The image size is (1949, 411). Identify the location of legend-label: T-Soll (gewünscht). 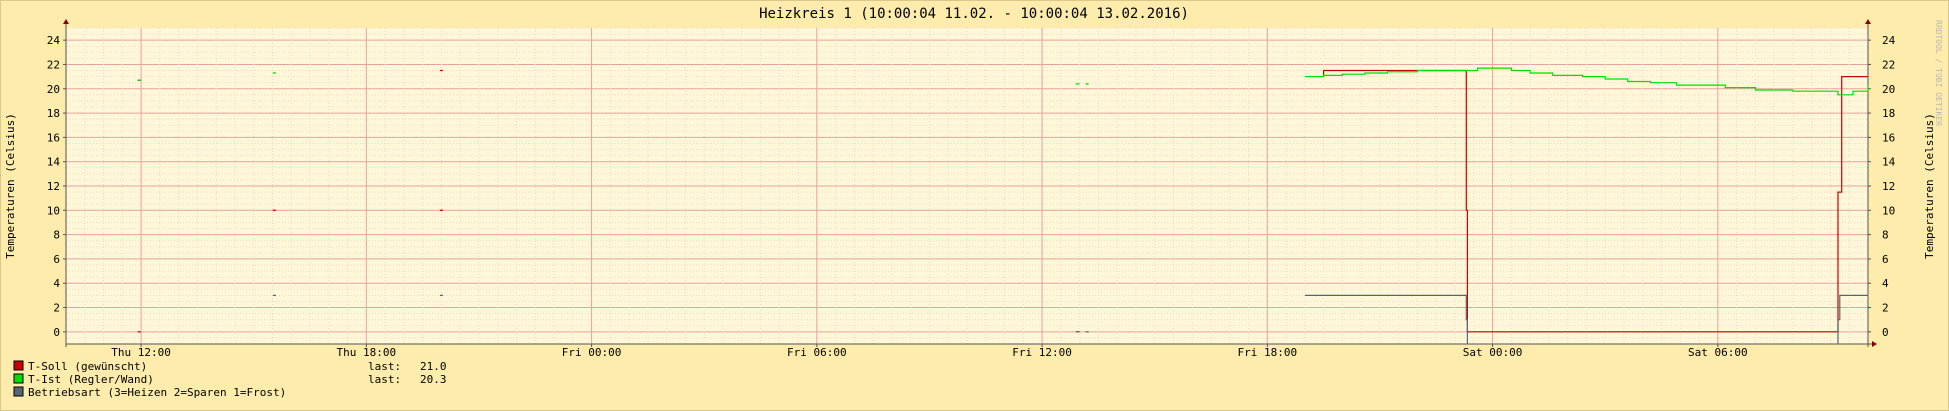
(87, 366).